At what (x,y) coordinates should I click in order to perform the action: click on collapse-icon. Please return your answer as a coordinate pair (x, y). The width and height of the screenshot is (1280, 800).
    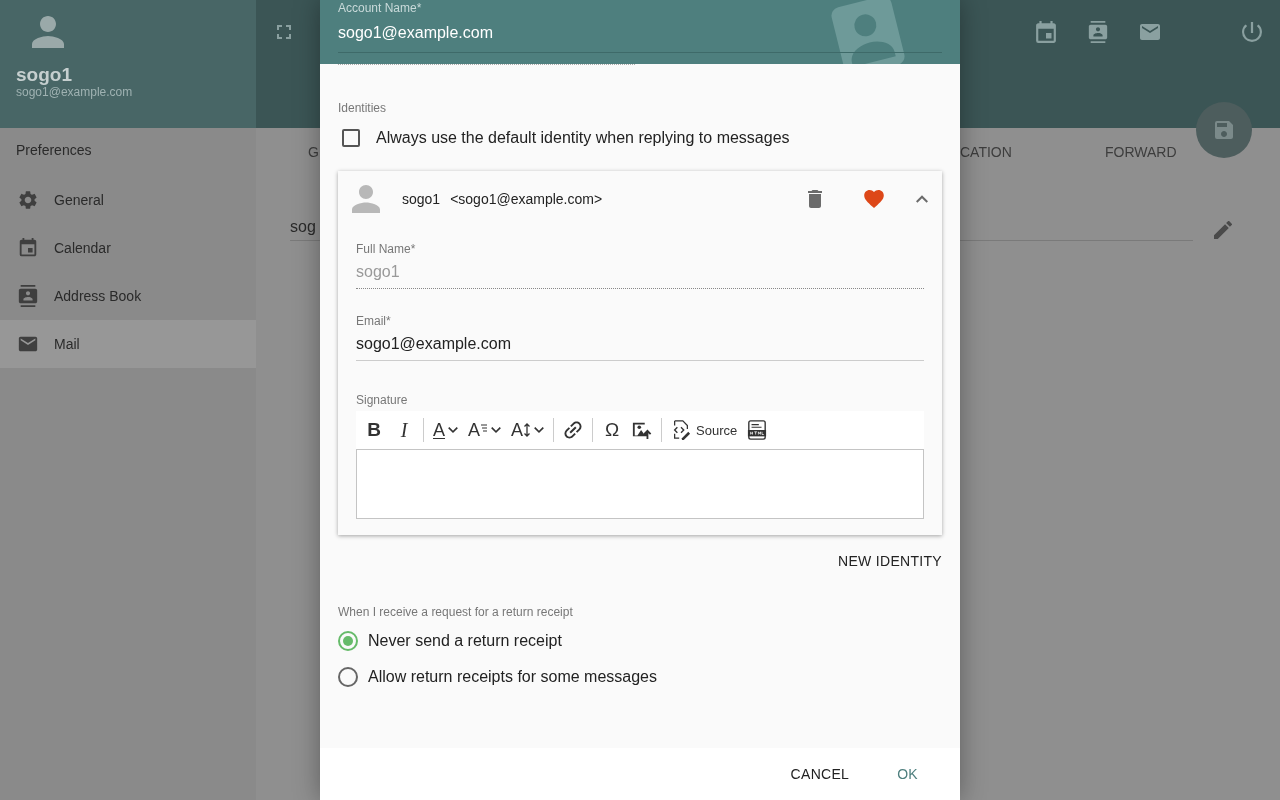
    Looking at the image, I should click on (922, 199).